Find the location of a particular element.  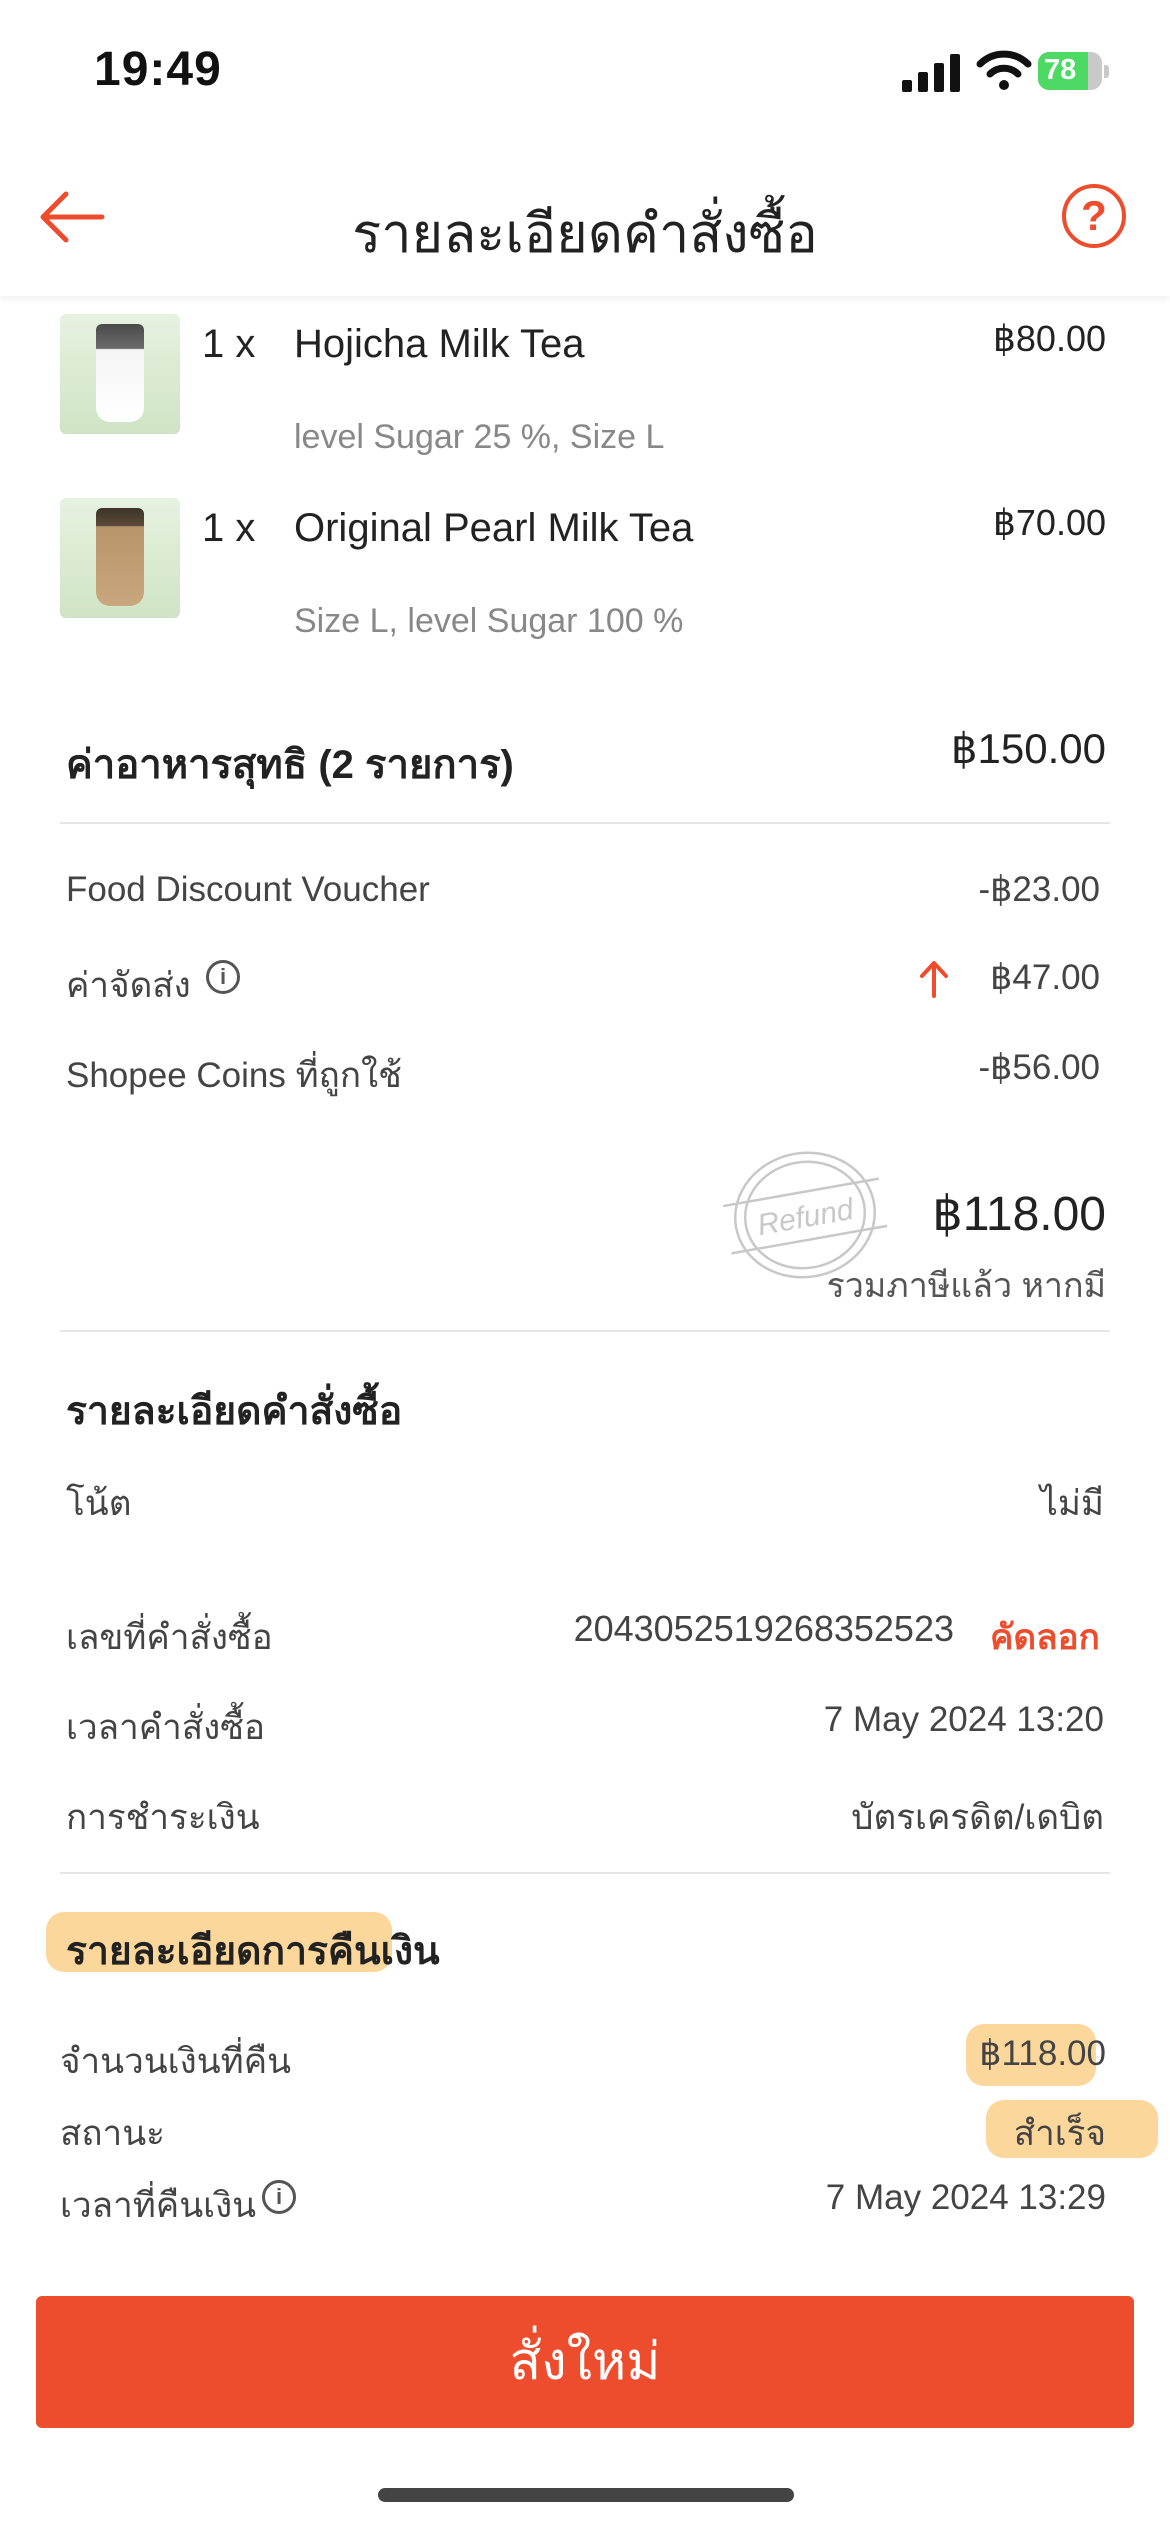

refund-status-label: สถานะ is located at coordinates (112, 2133).